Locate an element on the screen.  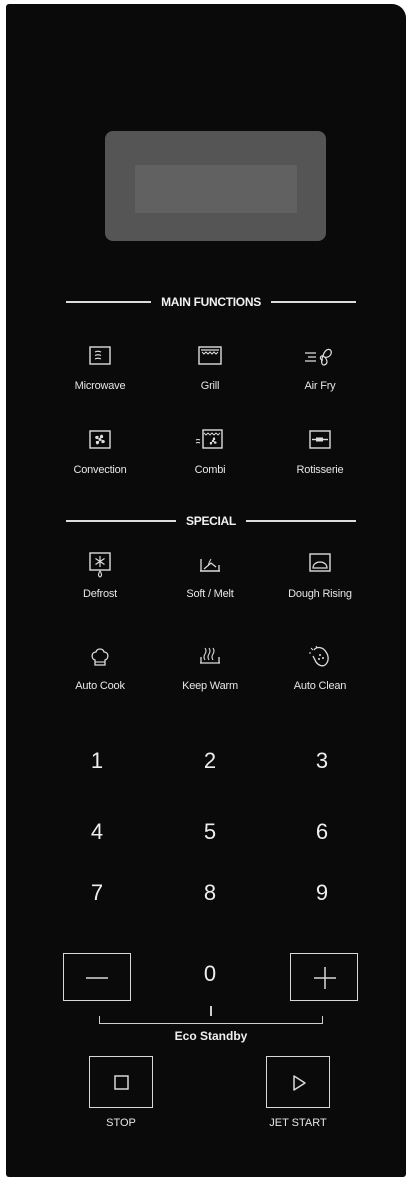
defrost-label: Defrost is located at coordinates (100, 594).